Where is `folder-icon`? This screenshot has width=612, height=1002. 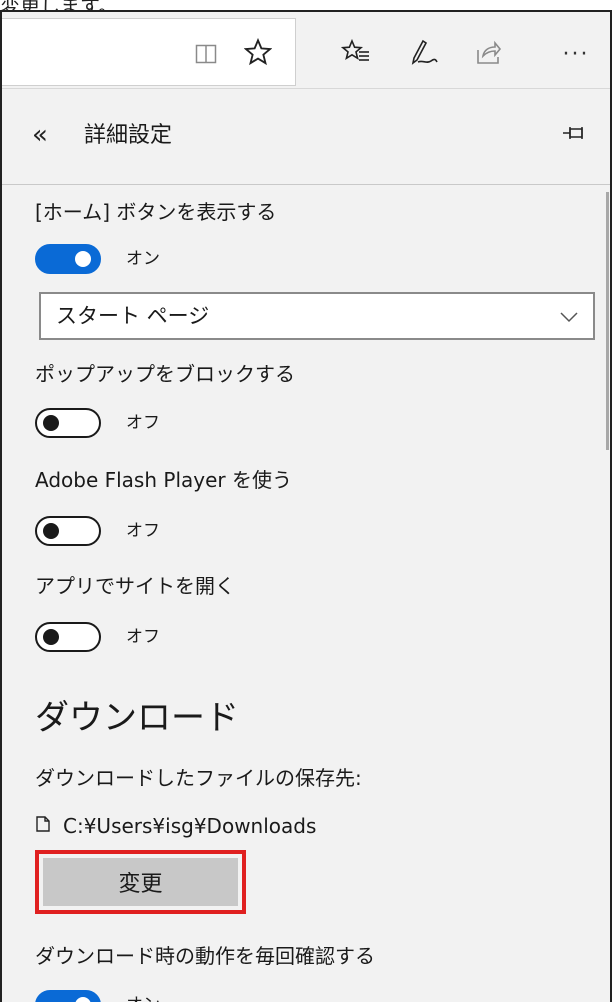 folder-icon is located at coordinates (43, 826).